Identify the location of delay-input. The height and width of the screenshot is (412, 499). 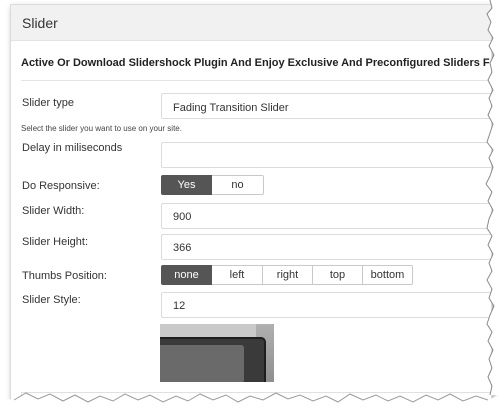
(326, 155).